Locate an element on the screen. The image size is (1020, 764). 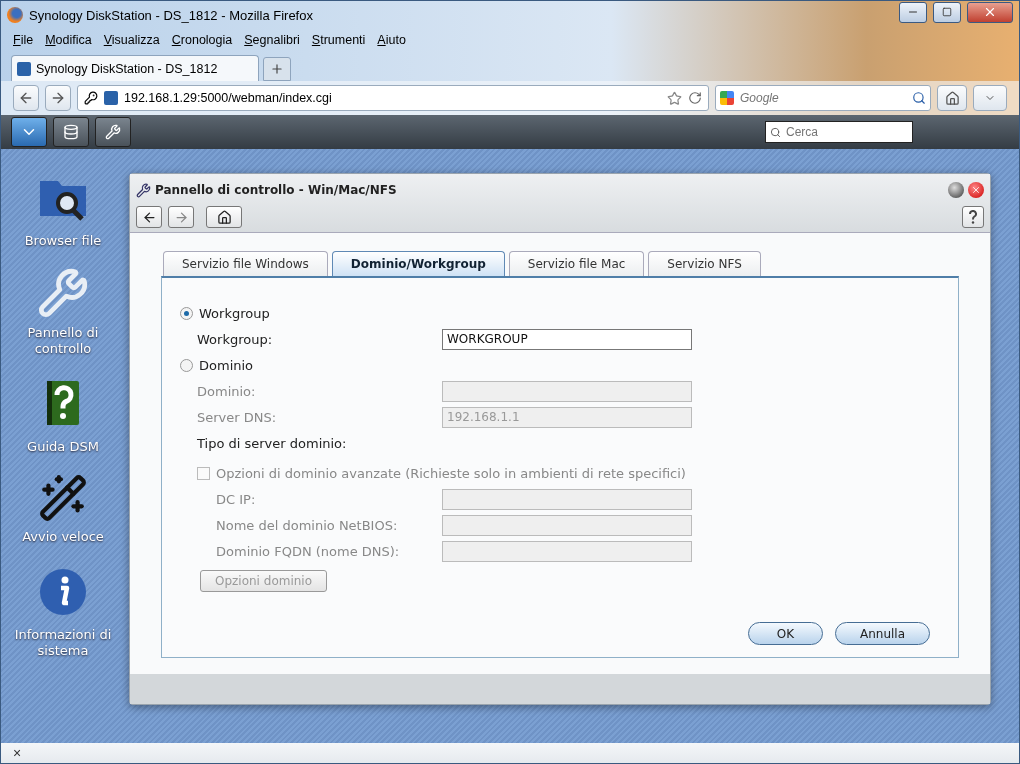
search-engine-icon is located at coordinates (727, 98).